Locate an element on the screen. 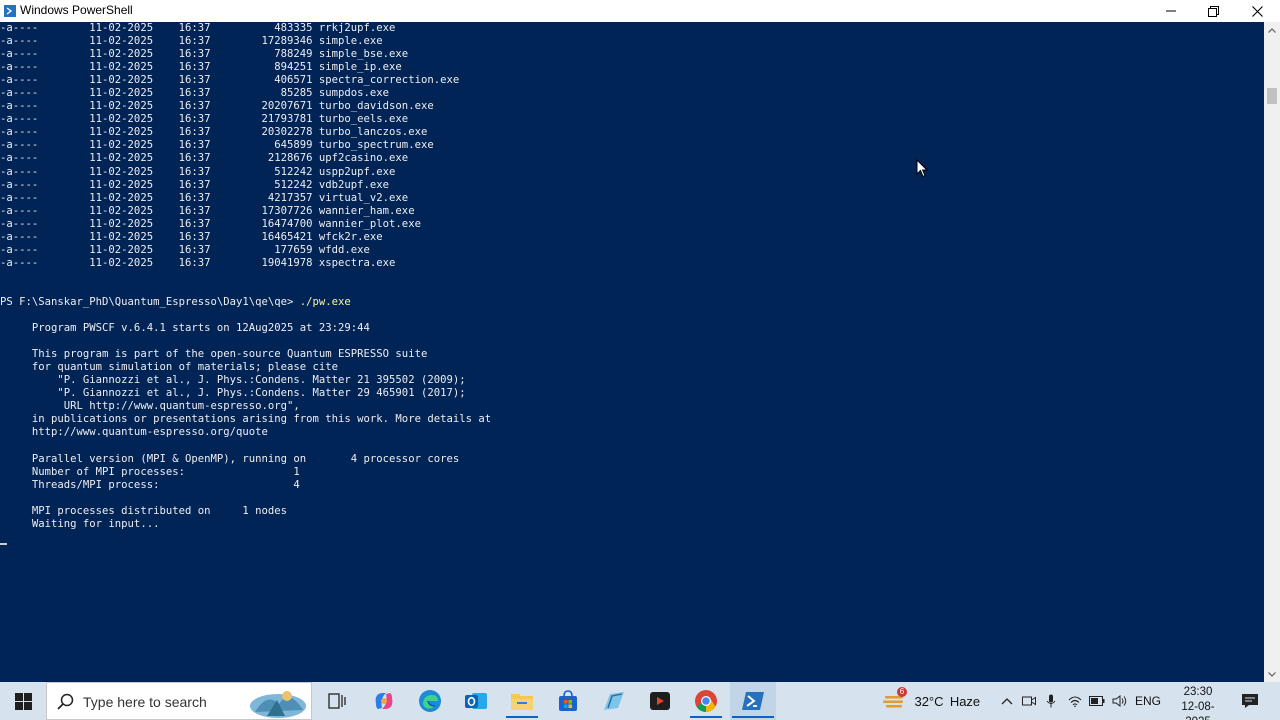 The image size is (1280, 720). video-camera-icon is located at coordinates (660, 701).